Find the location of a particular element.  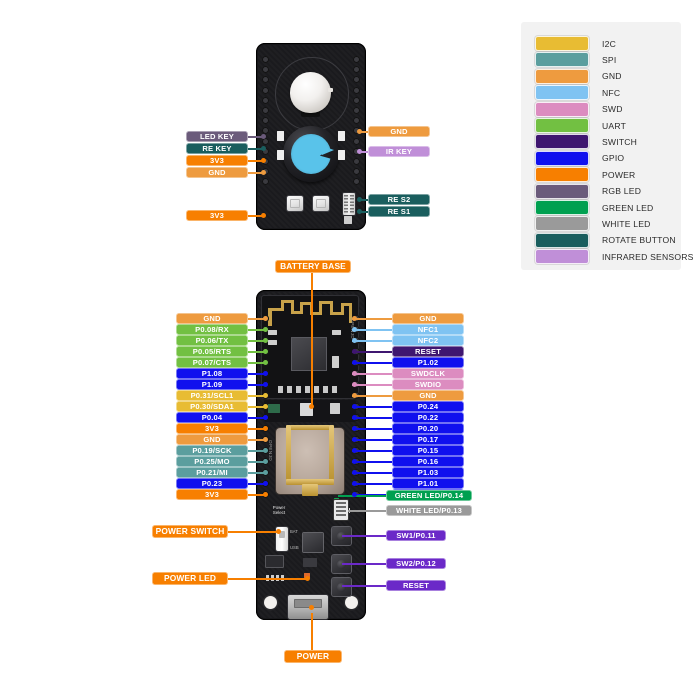

battery-base-dot is located at coordinates (311, 406).